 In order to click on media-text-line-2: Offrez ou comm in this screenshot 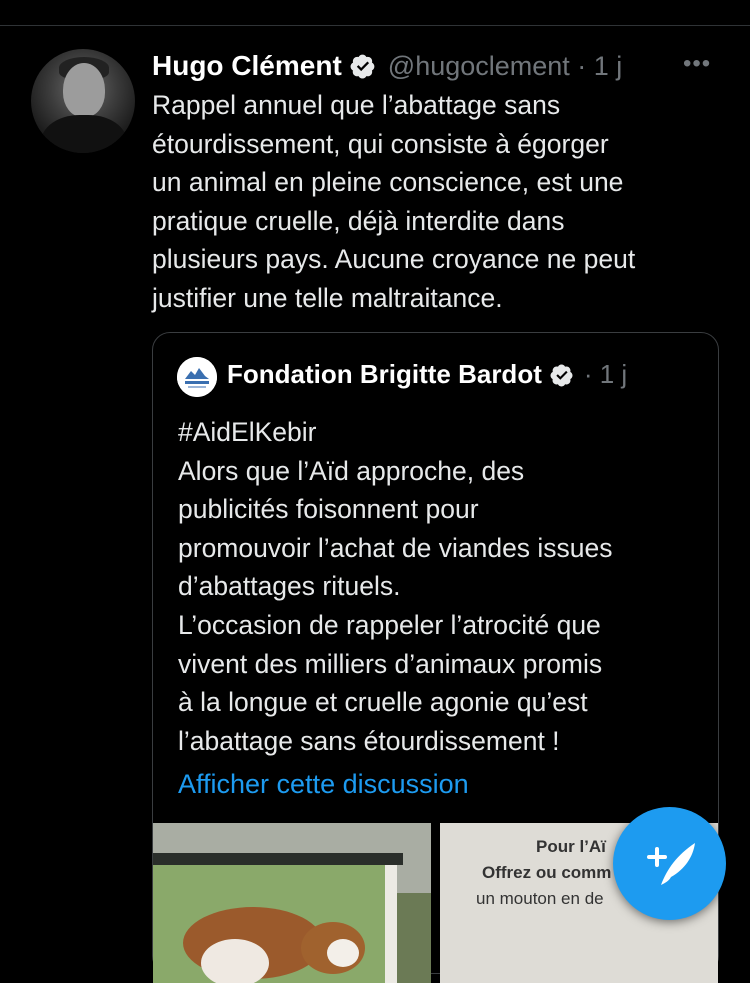, I will do `click(547, 872)`.